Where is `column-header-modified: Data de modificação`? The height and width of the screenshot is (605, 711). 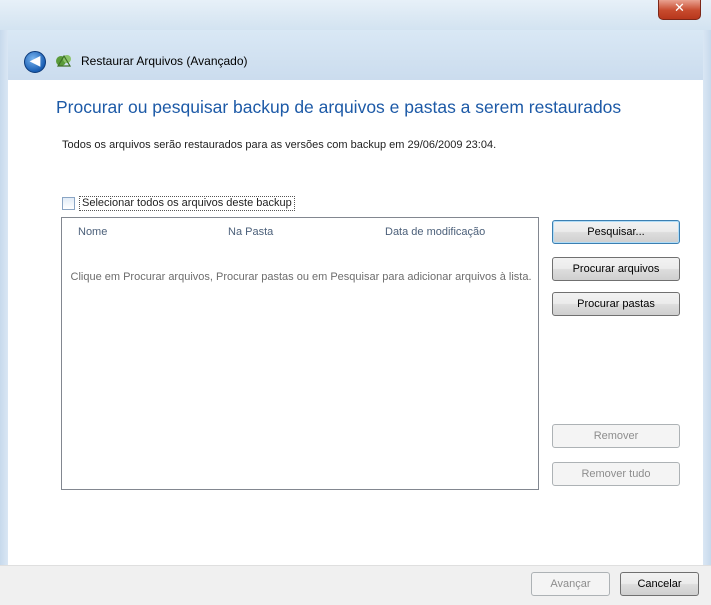 column-header-modified: Data de modificação is located at coordinates (435, 232).